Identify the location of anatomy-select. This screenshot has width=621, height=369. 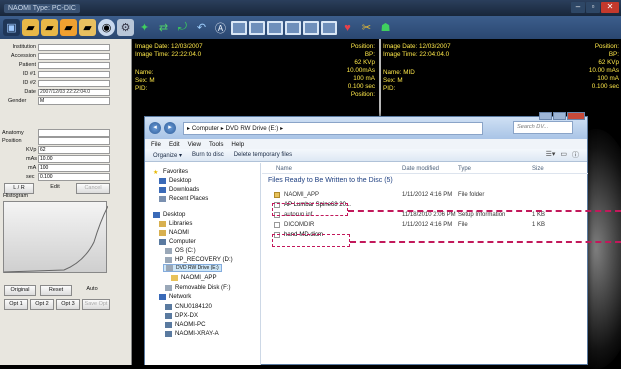
(74, 133).